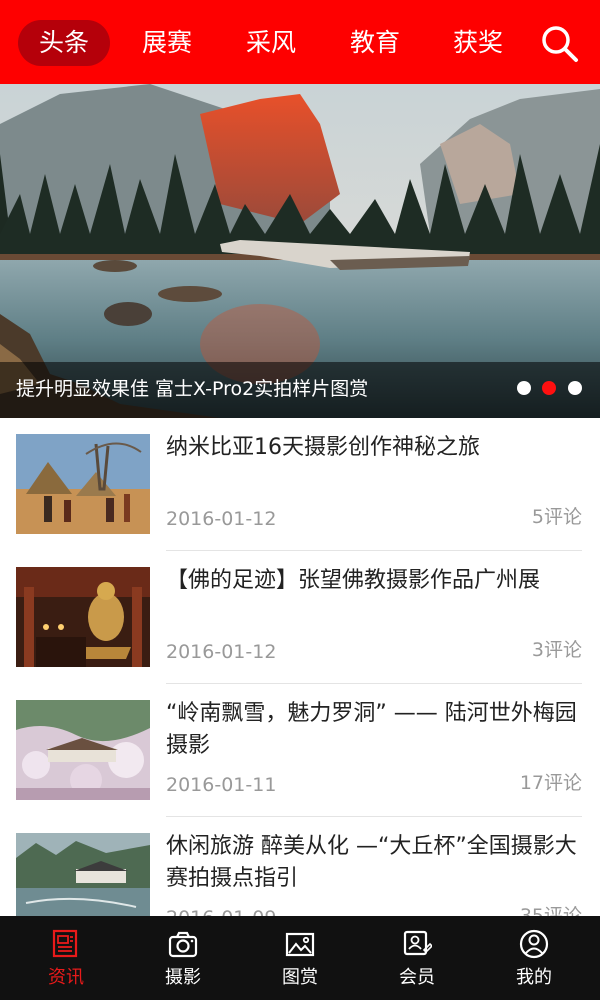  Describe the element at coordinates (376, 730) in the screenshot. I see `news-title: “岭南飘雪，魅力罗洞” —— 陆河世外梅园摄影` at that location.